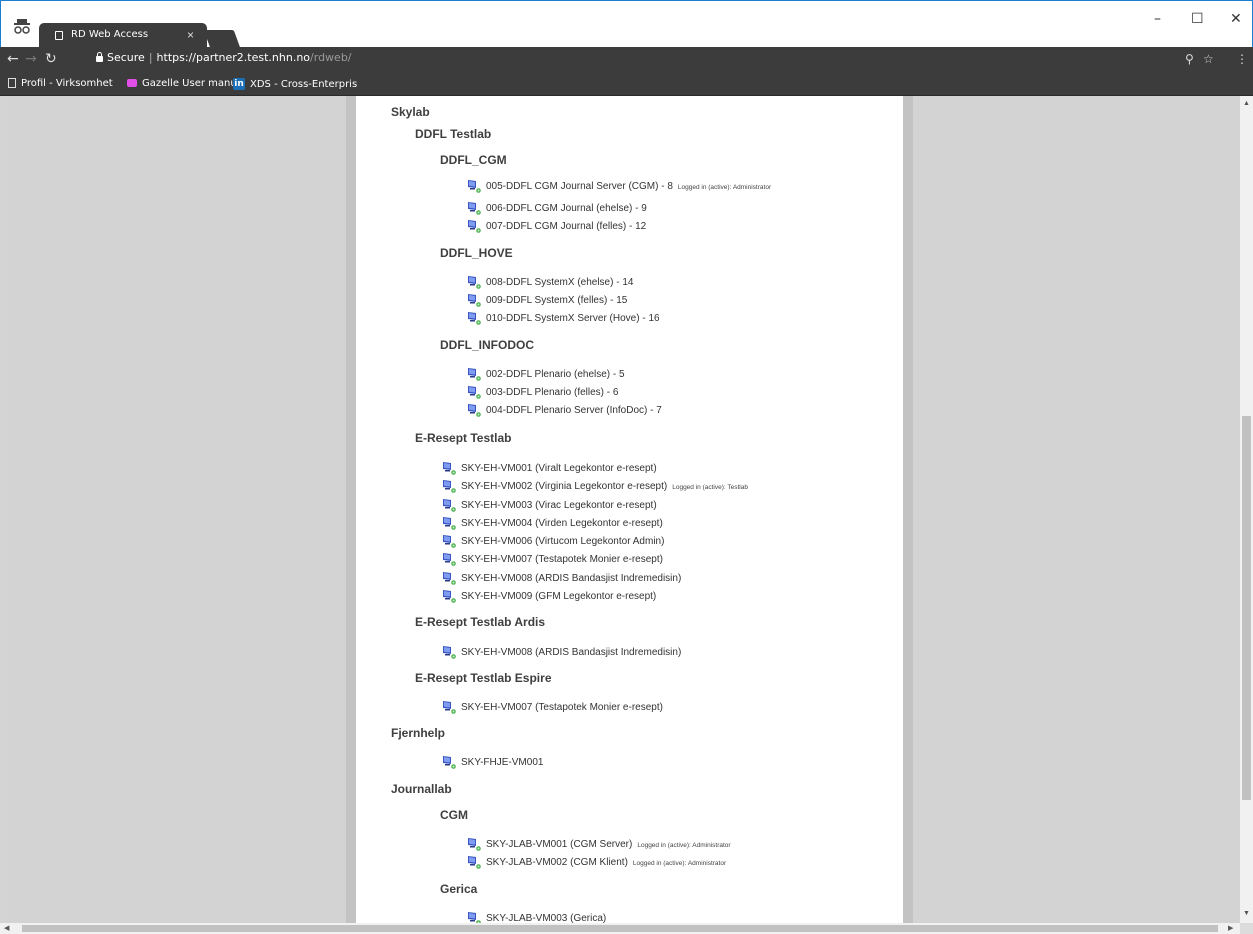 This screenshot has height=934, width=1253. I want to click on bookmark-gazelle: Gazelle User manual, so click(186, 83).